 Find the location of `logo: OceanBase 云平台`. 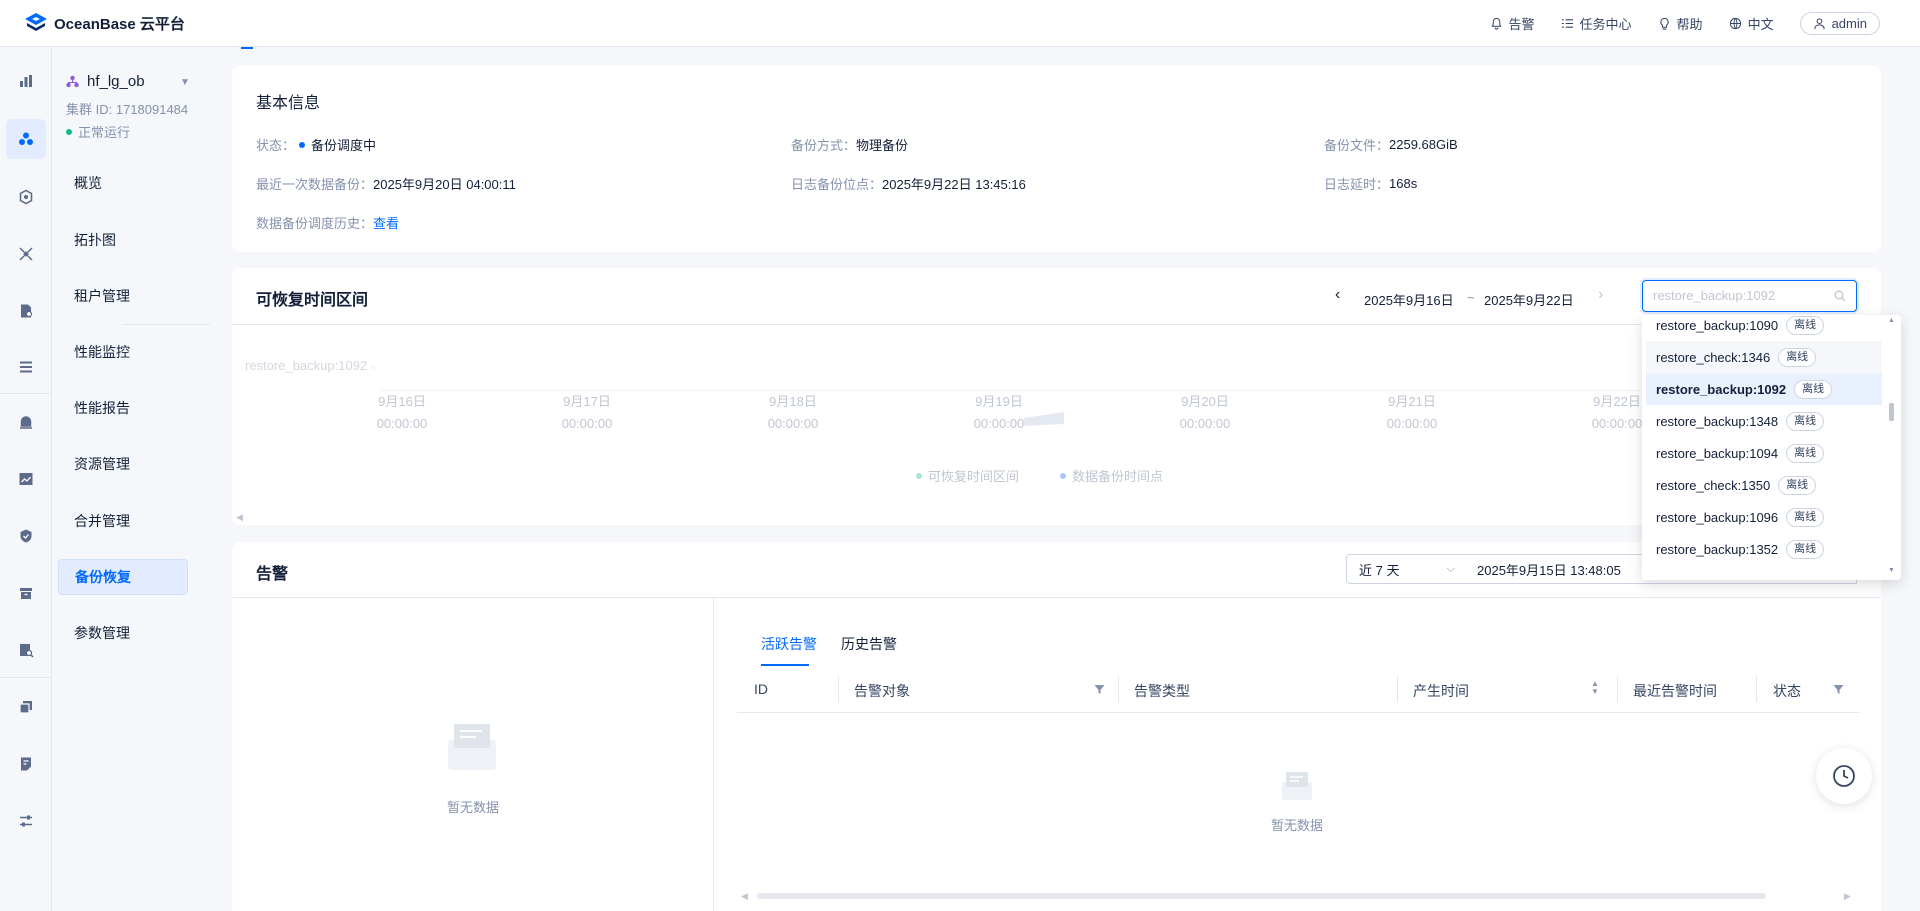

logo: OceanBase 云平台 is located at coordinates (104, 23).